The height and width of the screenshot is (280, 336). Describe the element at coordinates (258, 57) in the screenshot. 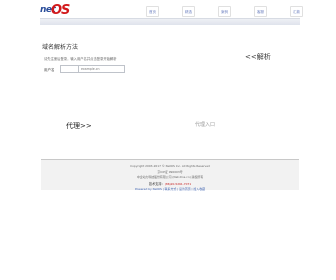

I see `parse-button: <<解析` at that location.